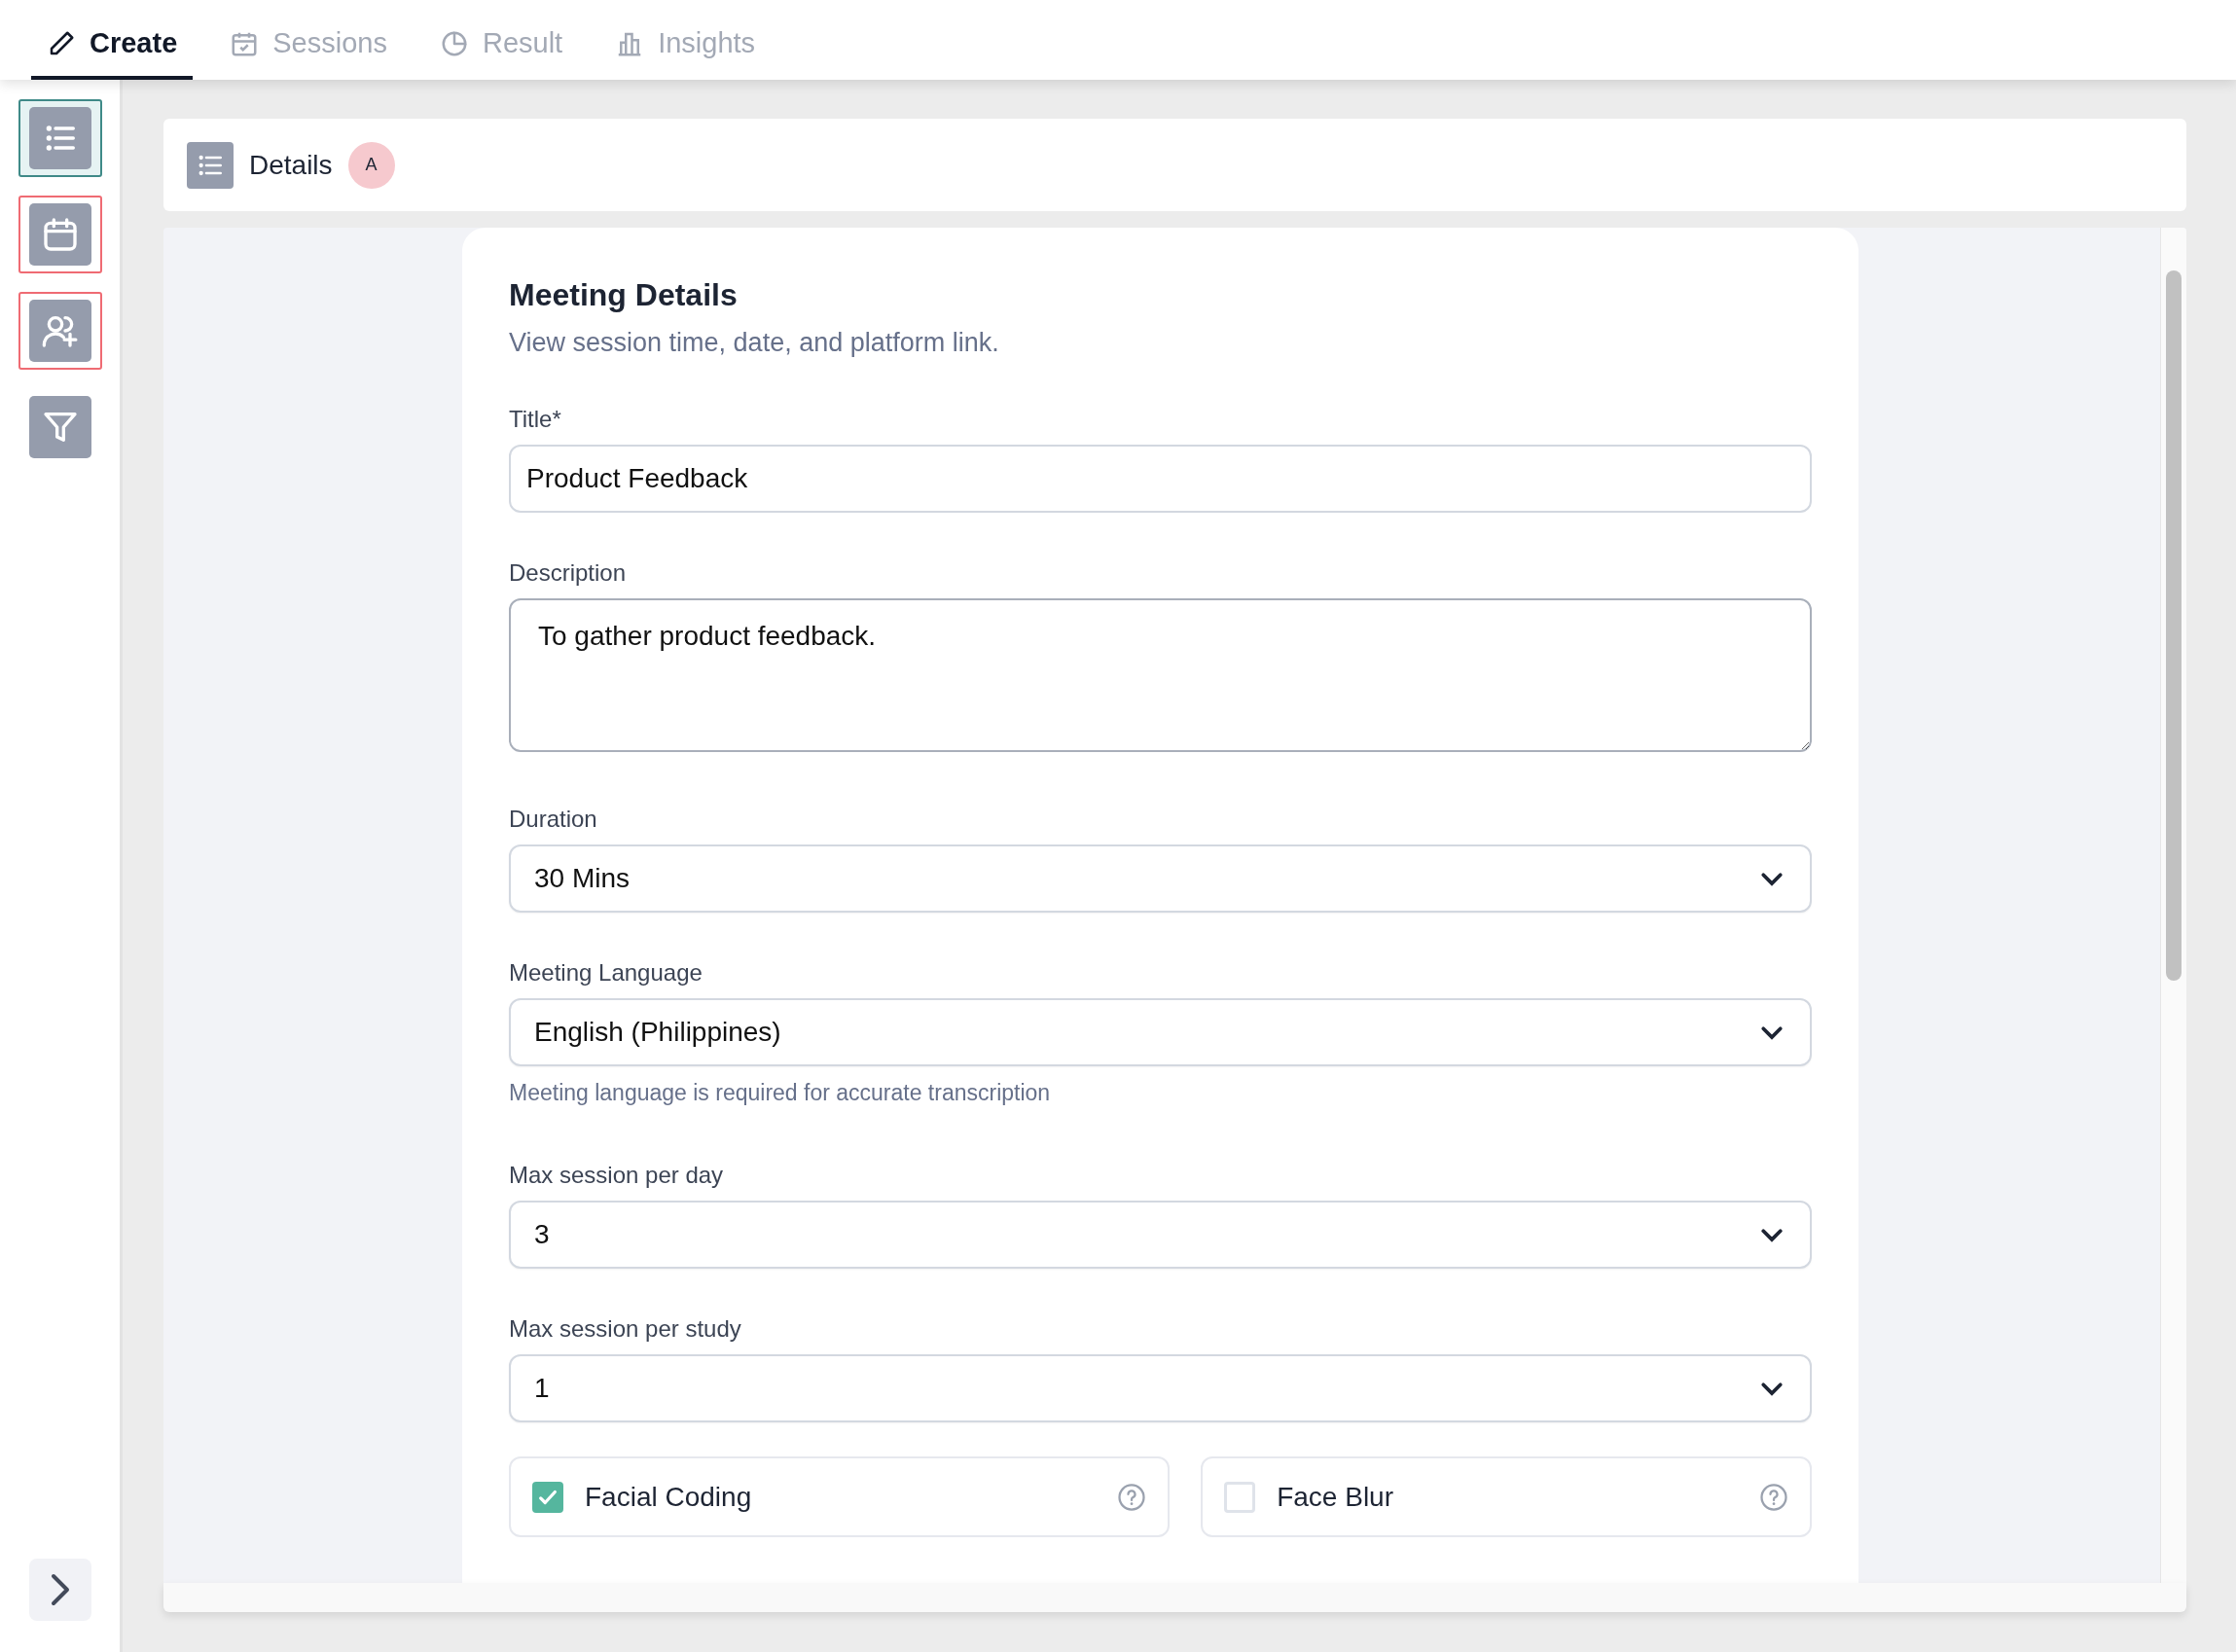 Image resolution: width=2236 pixels, height=1652 pixels. Describe the element at coordinates (606, 972) in the screenshot. I see `field-label: Meeting Language` at that location.